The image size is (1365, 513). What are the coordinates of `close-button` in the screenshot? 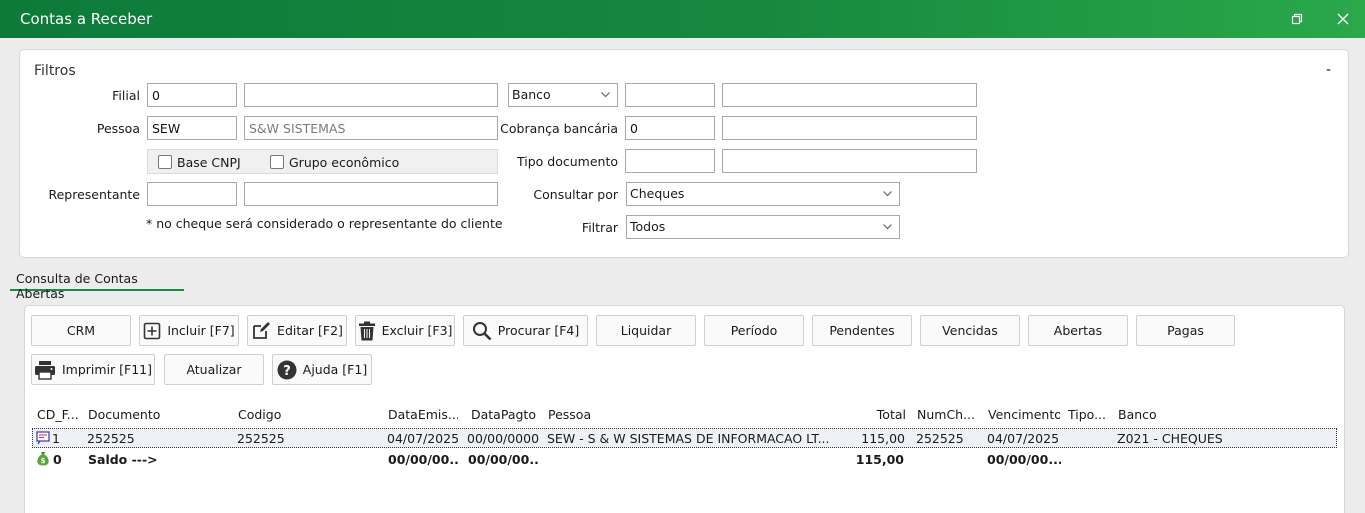 It's located at (1343, 19).